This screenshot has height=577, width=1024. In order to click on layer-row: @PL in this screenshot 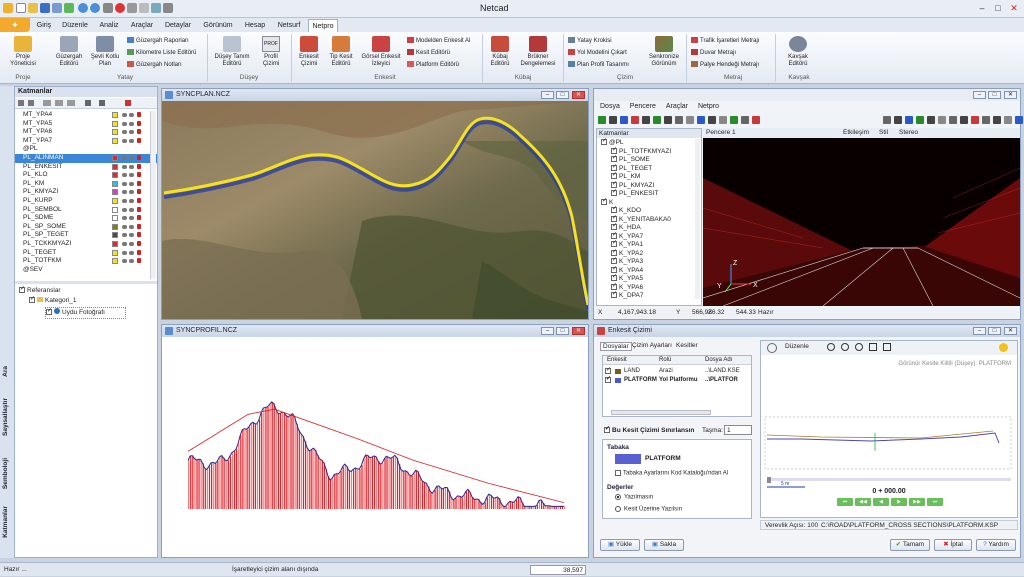, I will do `click(86, 149)`.